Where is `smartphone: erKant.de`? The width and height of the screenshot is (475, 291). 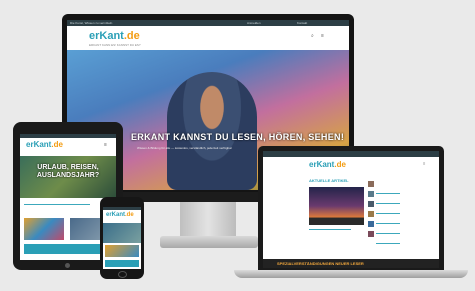 smartphone: erKant.de is located at coordinates (122, 238).